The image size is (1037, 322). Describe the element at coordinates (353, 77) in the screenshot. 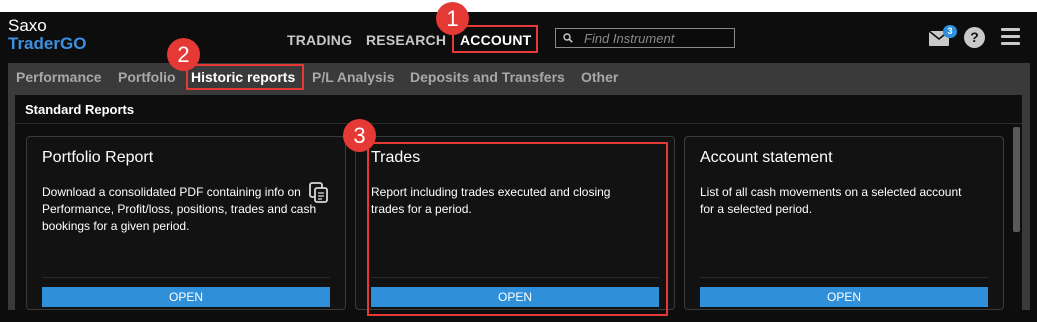

I see `subtab-pl-analysis: P/L Analysis` at that location.